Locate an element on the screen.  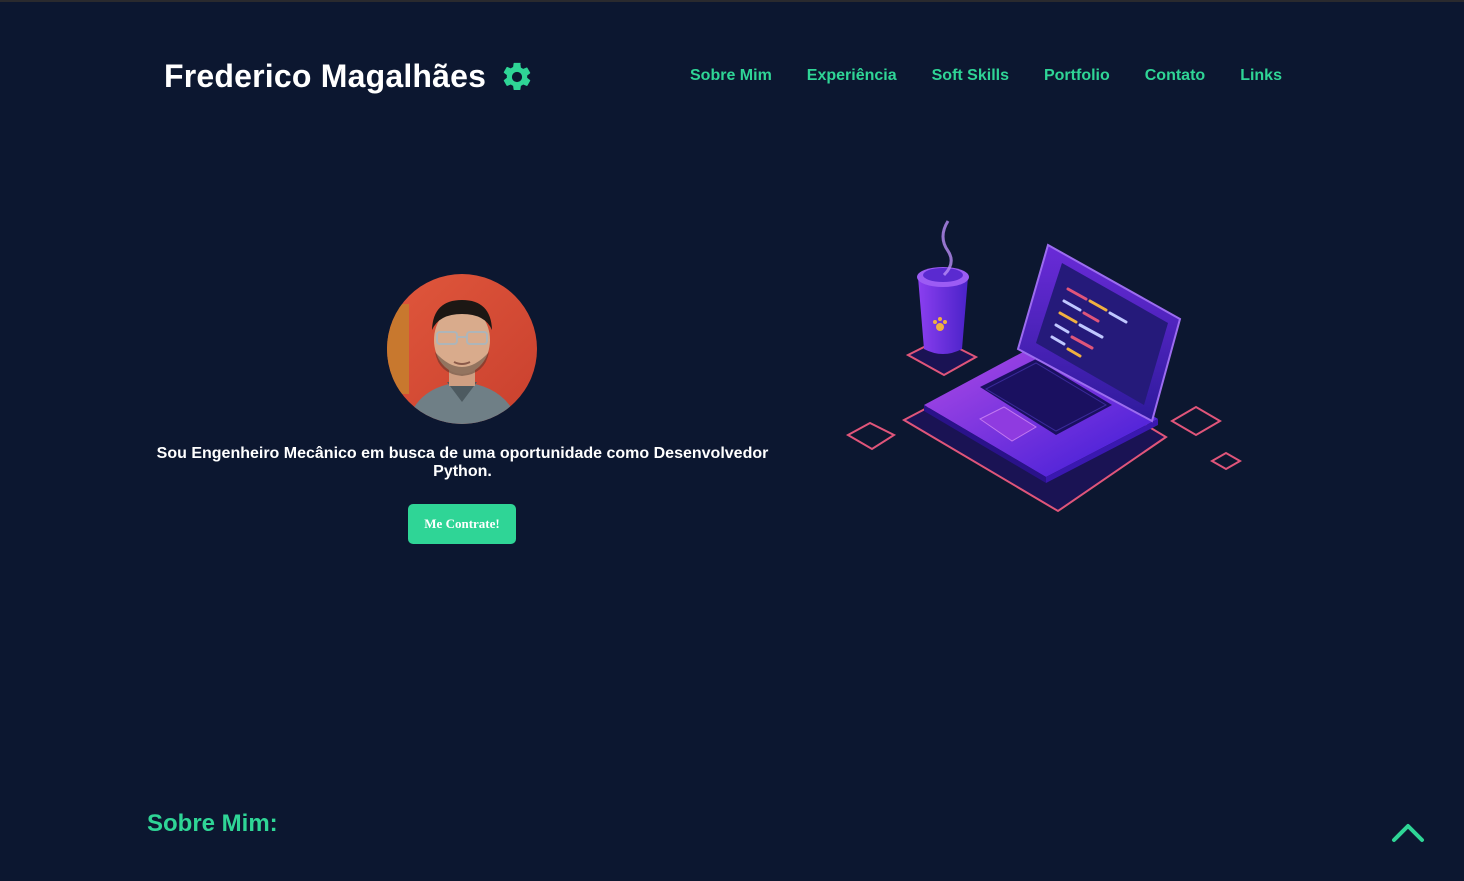
nav-link-links: Links is located at coordinates (1261, 75).